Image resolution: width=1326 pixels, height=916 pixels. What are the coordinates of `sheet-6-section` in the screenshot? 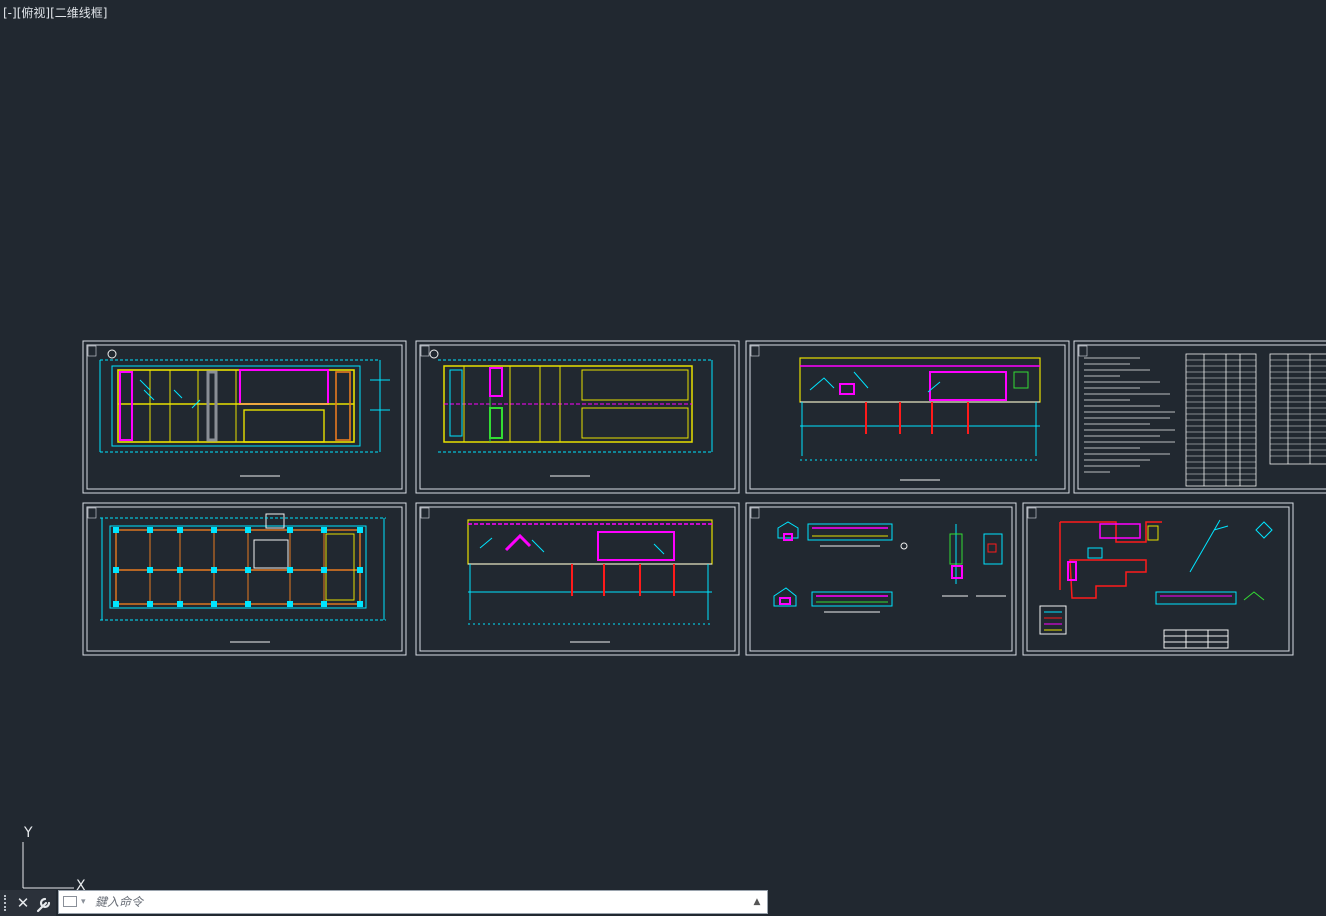 It's located at (590, 581).